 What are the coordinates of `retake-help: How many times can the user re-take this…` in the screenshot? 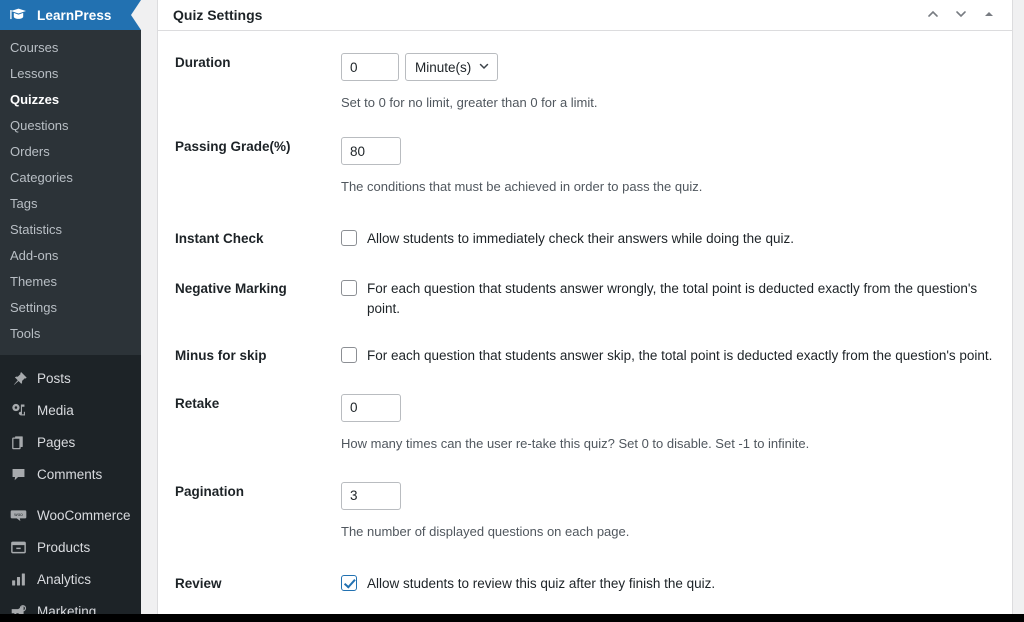 It's located at (575, 443).